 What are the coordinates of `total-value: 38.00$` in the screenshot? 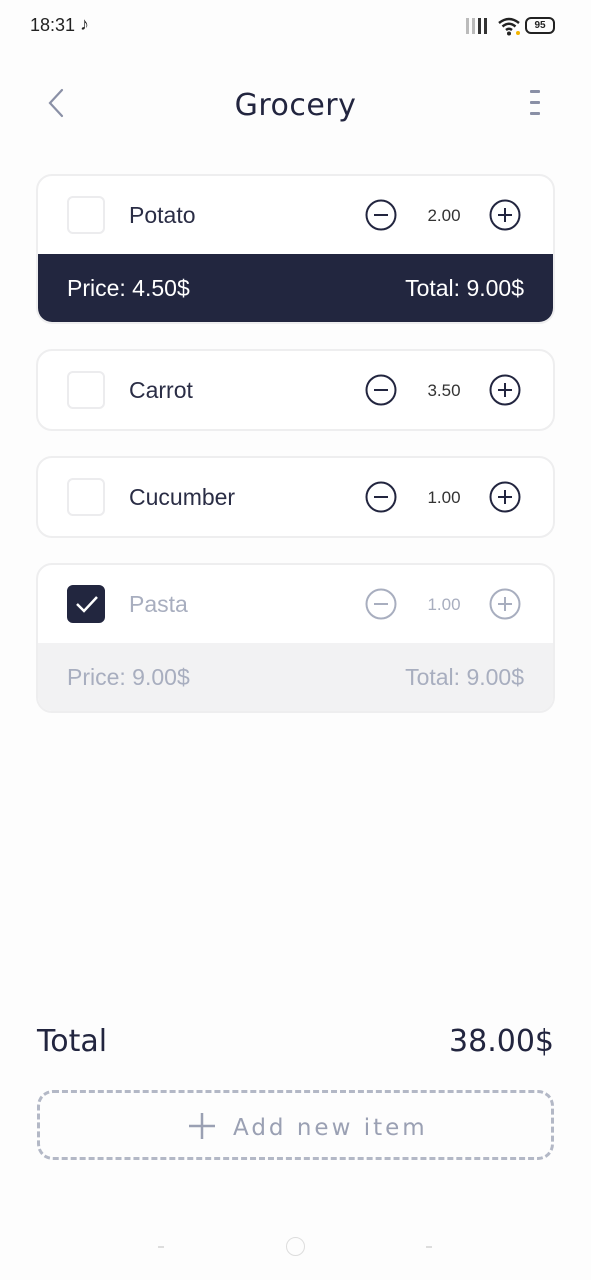 It's located at (501, 1041).